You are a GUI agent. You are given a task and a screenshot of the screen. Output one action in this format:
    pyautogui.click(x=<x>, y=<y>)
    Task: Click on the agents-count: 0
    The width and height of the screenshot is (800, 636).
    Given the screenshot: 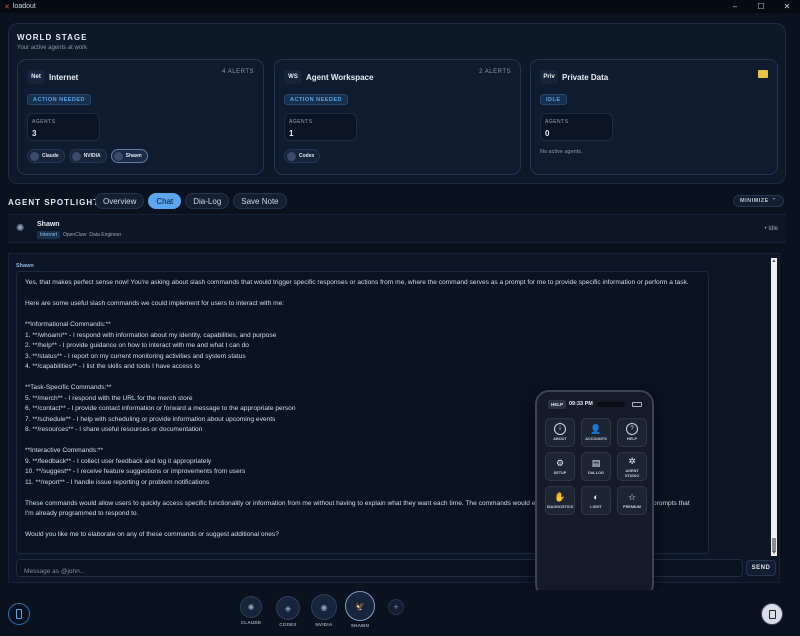 What is the action you would take?
    pyautogui.click(x=547, y=133)
    